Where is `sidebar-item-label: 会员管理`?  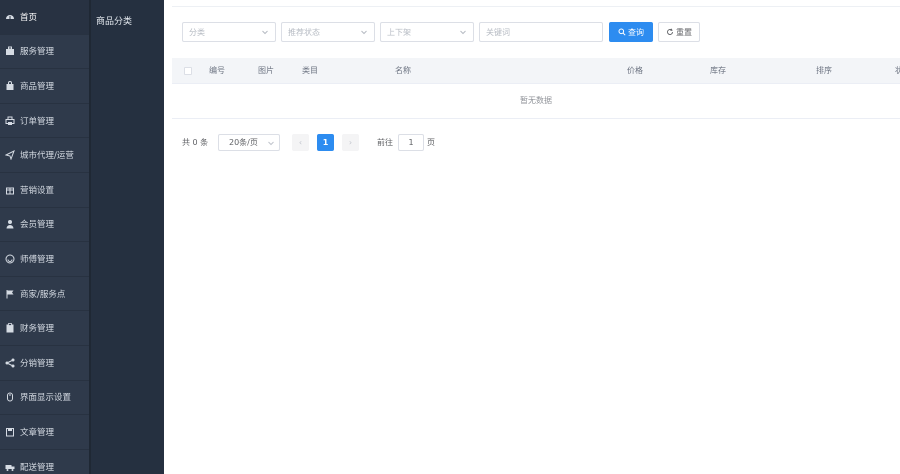
sidebar-item-label: 会员管理 is located at coordinates (37, 225).